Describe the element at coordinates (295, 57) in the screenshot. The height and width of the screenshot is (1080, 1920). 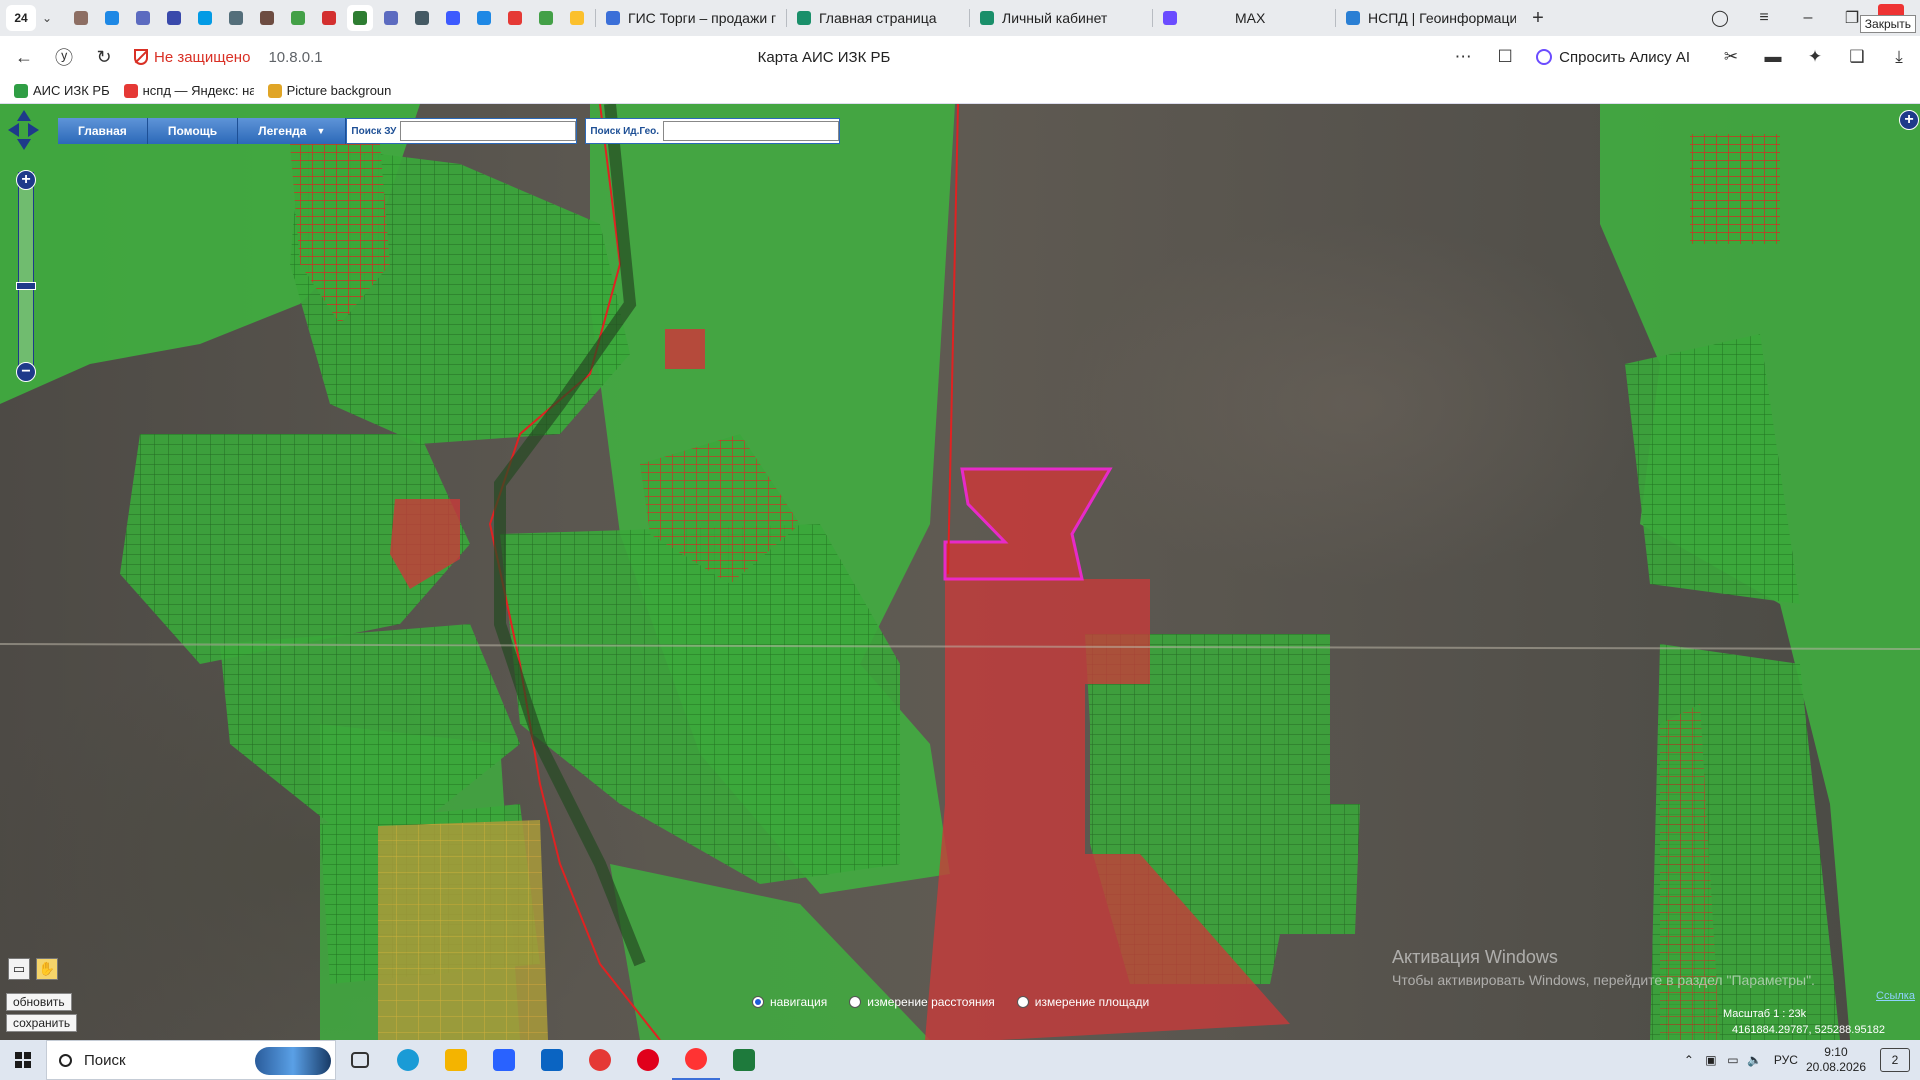
I see `url-text: 10.8.0.1` at that location.